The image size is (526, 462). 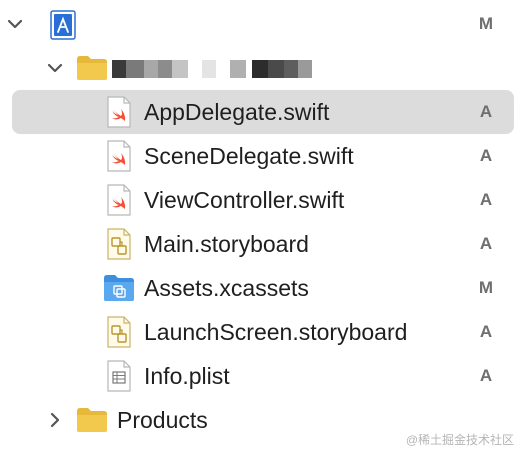 What do you see at coordinates (237, 112) in the screenshot?
I see `file-name: AppDelegate.swift` at bounding box center [237, 112].